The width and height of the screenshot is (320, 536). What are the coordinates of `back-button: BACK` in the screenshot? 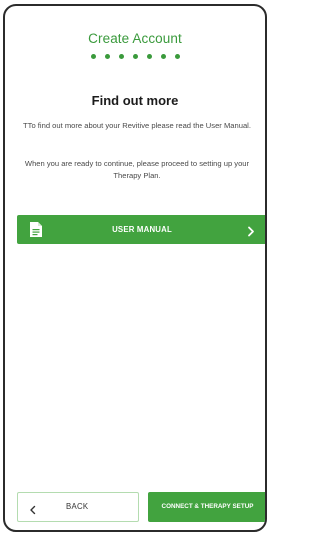 It's located at (78, 507).